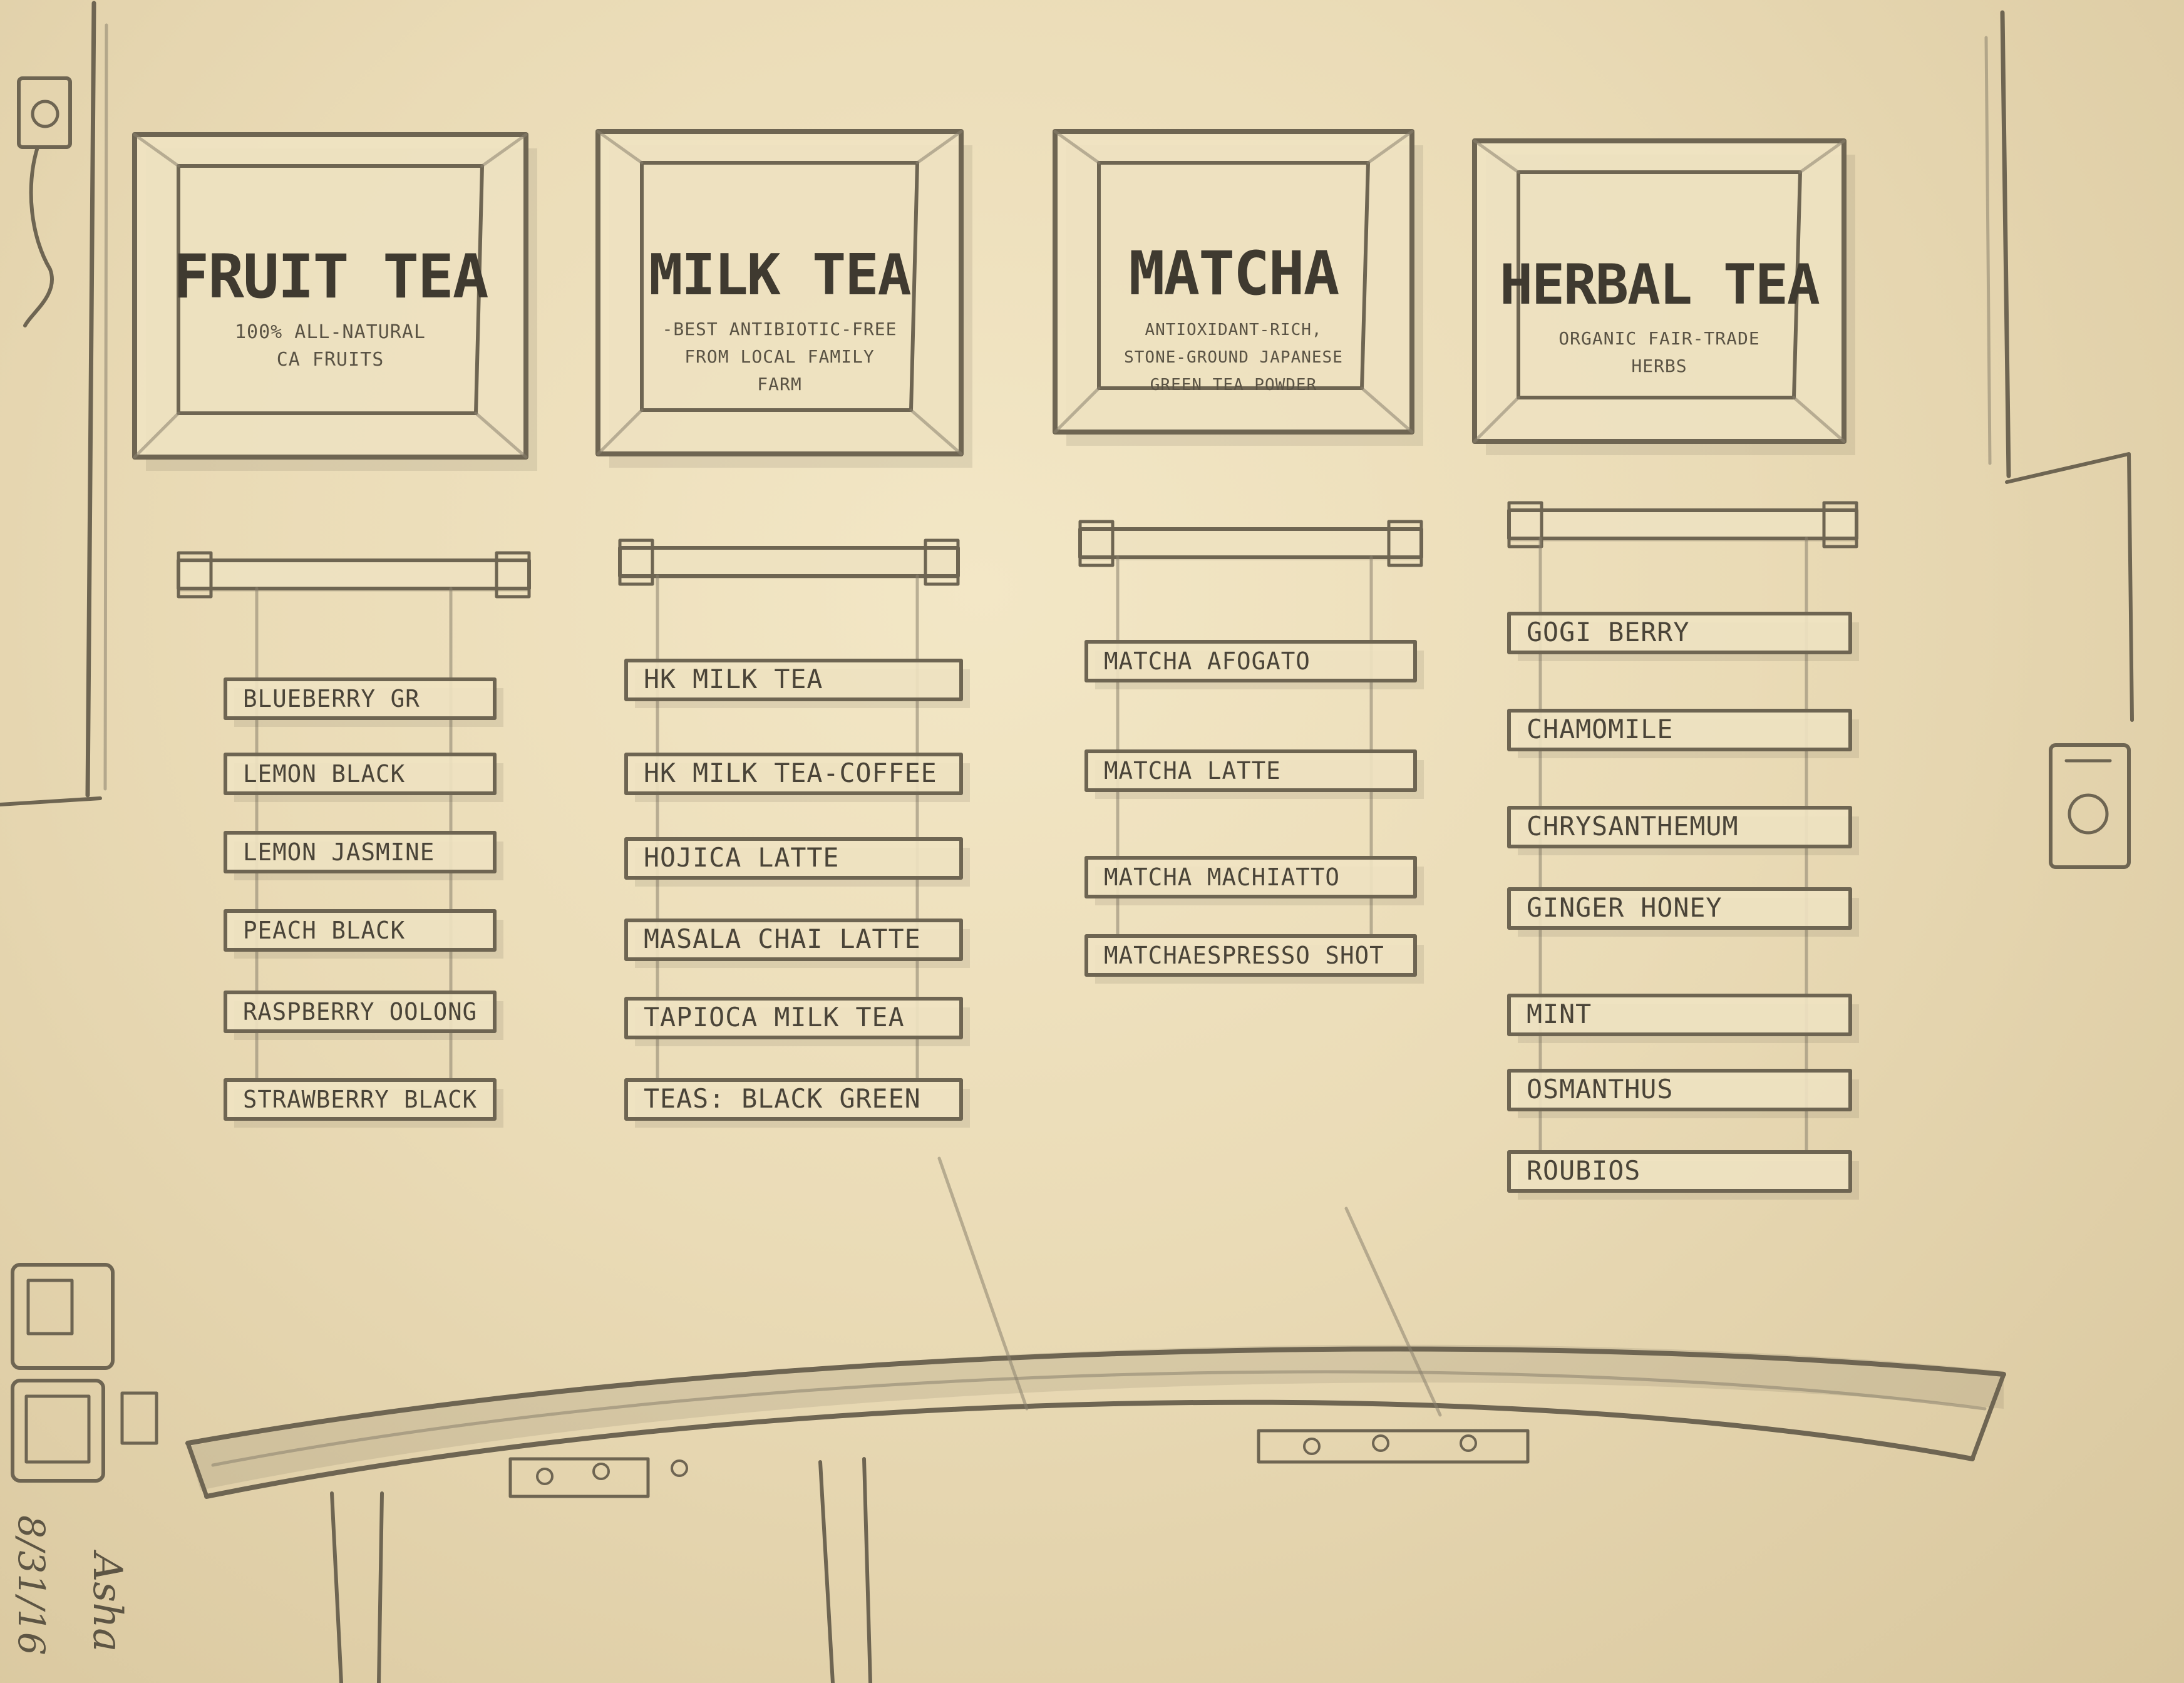 The image size is (2184, 1683). I want to click on menu-item: TEAS: BLACK GREEN, so click(797, 1103).